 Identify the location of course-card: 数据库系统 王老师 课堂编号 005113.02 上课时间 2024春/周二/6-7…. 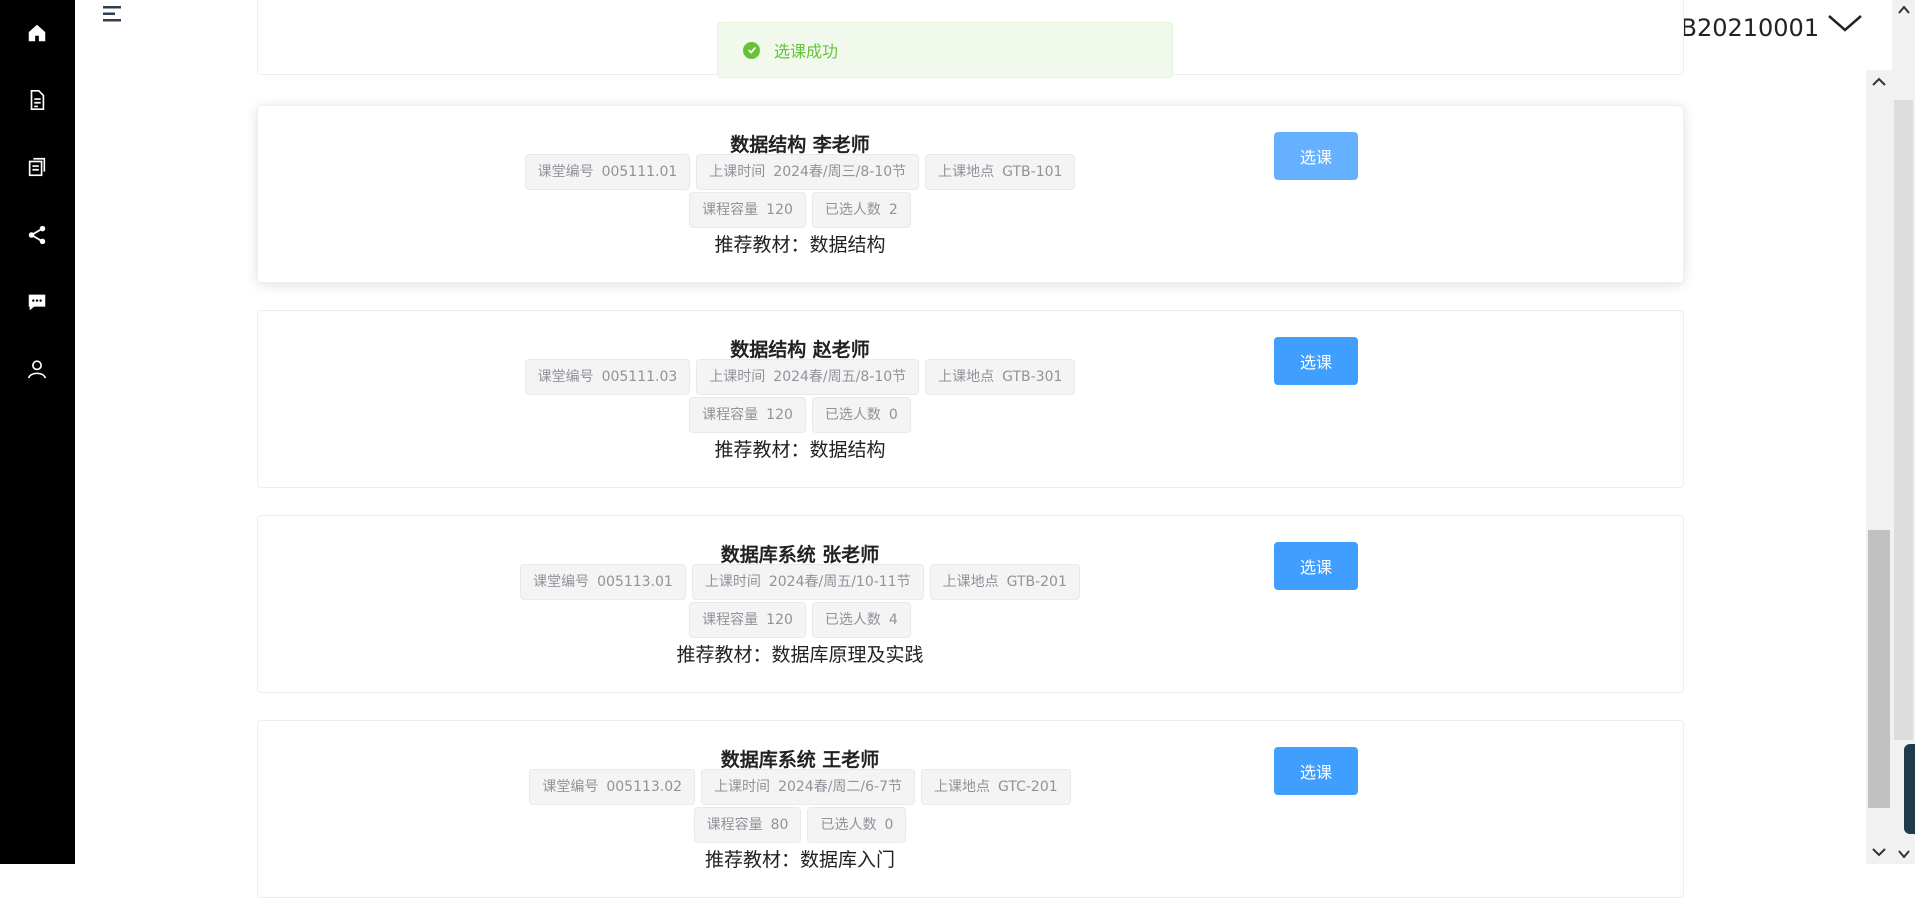
(970, 809).